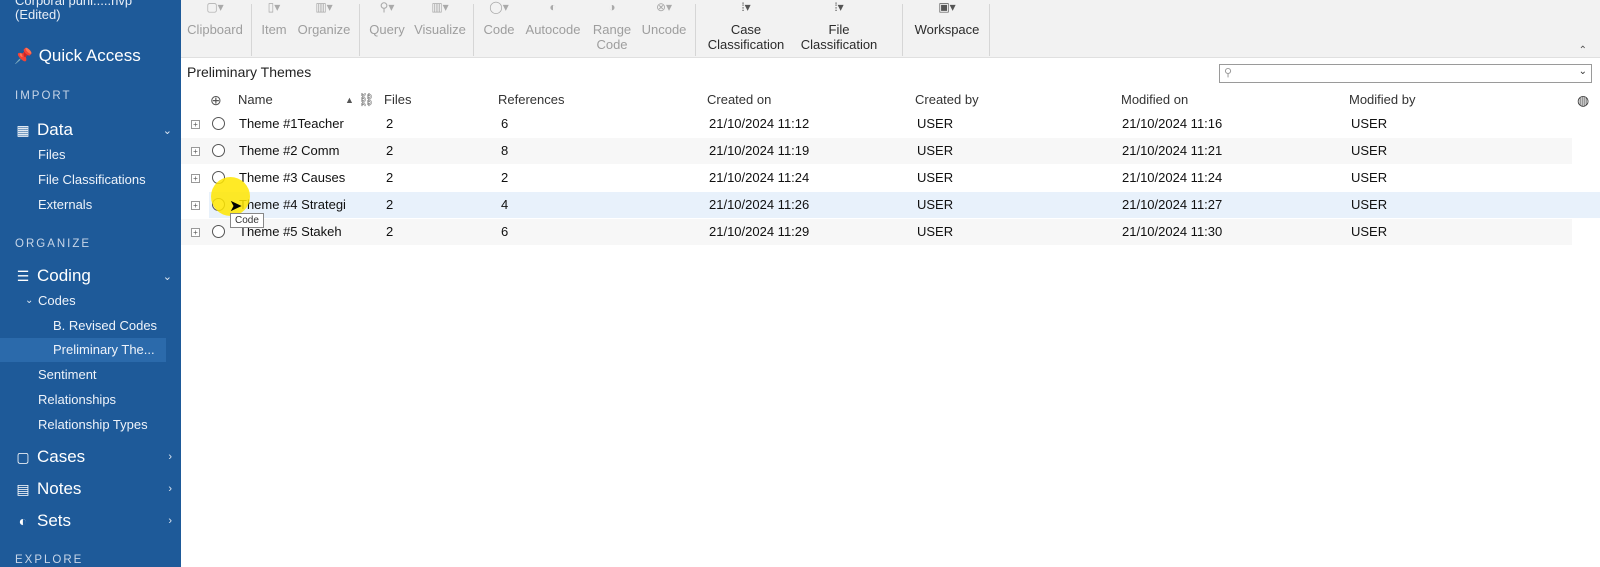  I want to click on column-header-created-by: Created by, so click(947, 100).